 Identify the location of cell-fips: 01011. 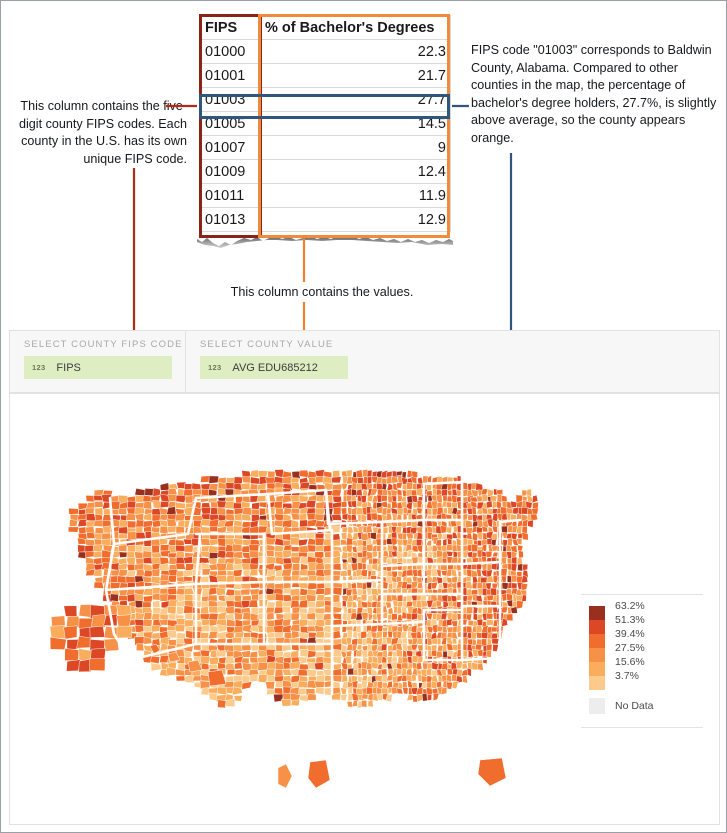
(230, 195).